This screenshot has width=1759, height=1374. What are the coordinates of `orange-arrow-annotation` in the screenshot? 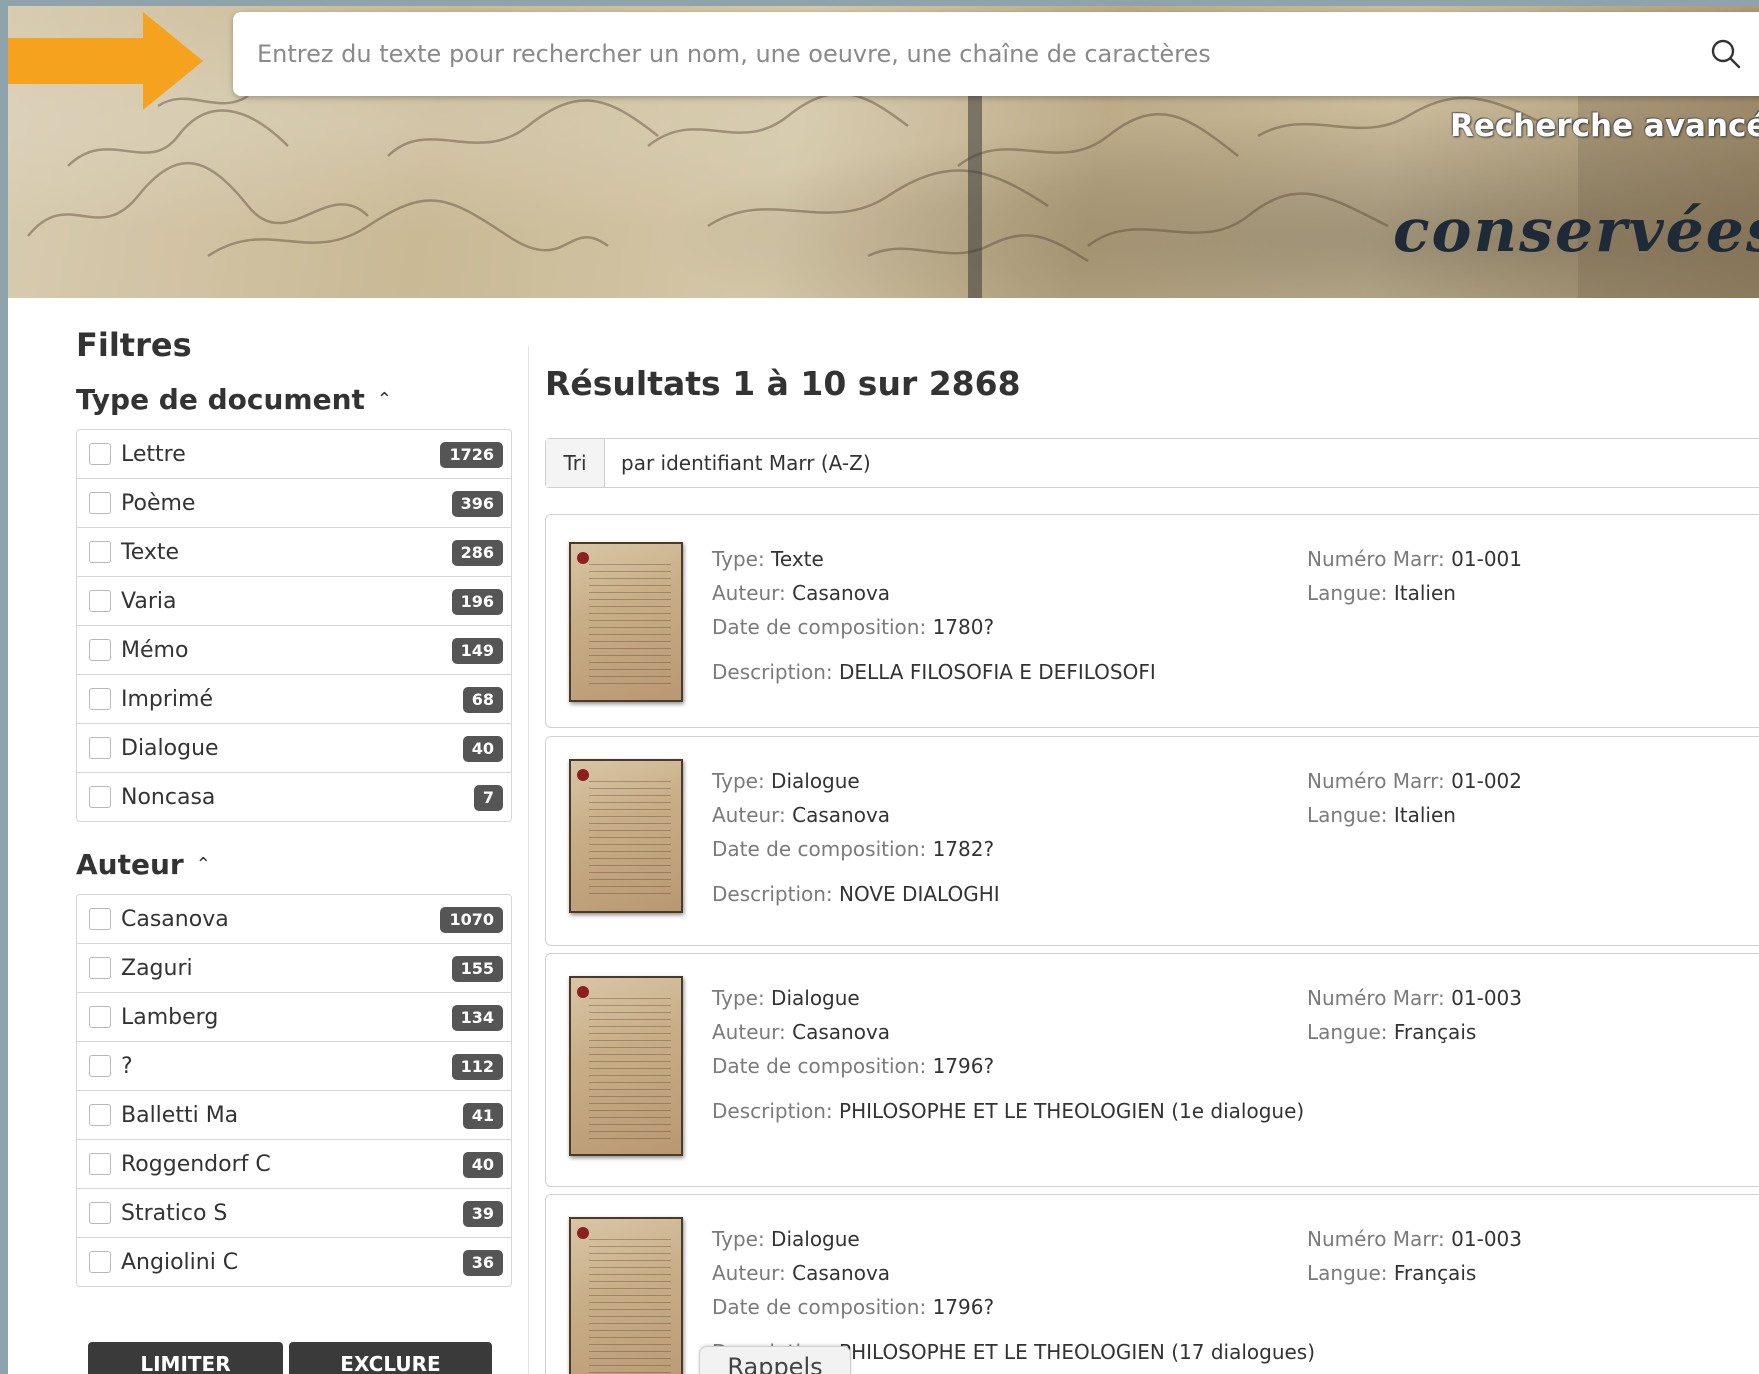 It's located at (105, 61).